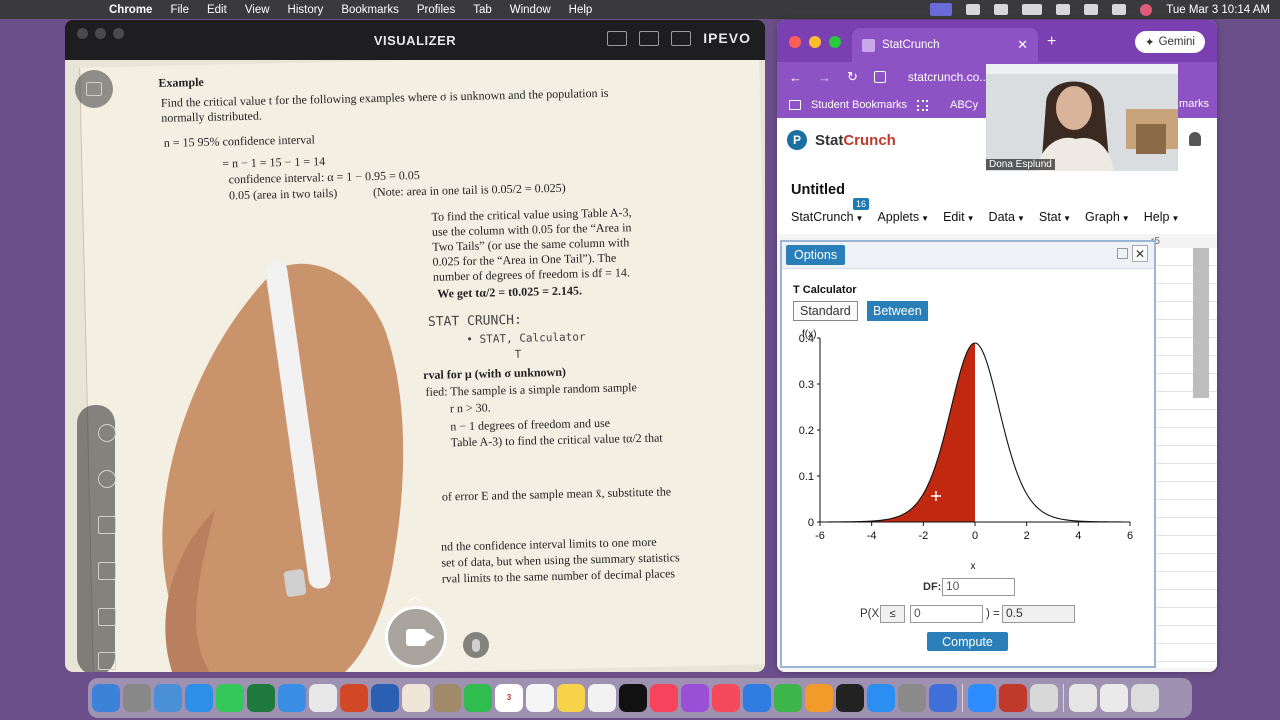 This screenshot has width=1280, height=720. Describe the element at coordinates (261, 698) in the screenshot. I see `excel-icon` at that location.